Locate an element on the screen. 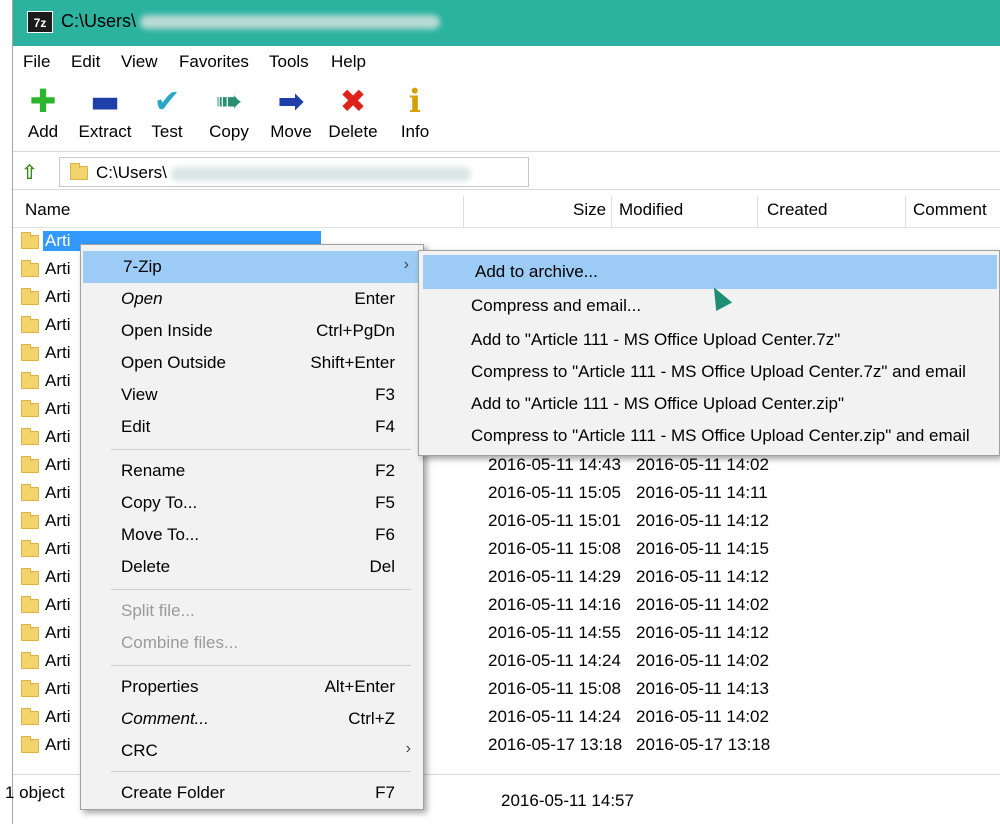 The height and width of the screenshot is (824, 1000). copy-button: ➠ Copy is located at coordinates (229, 113).